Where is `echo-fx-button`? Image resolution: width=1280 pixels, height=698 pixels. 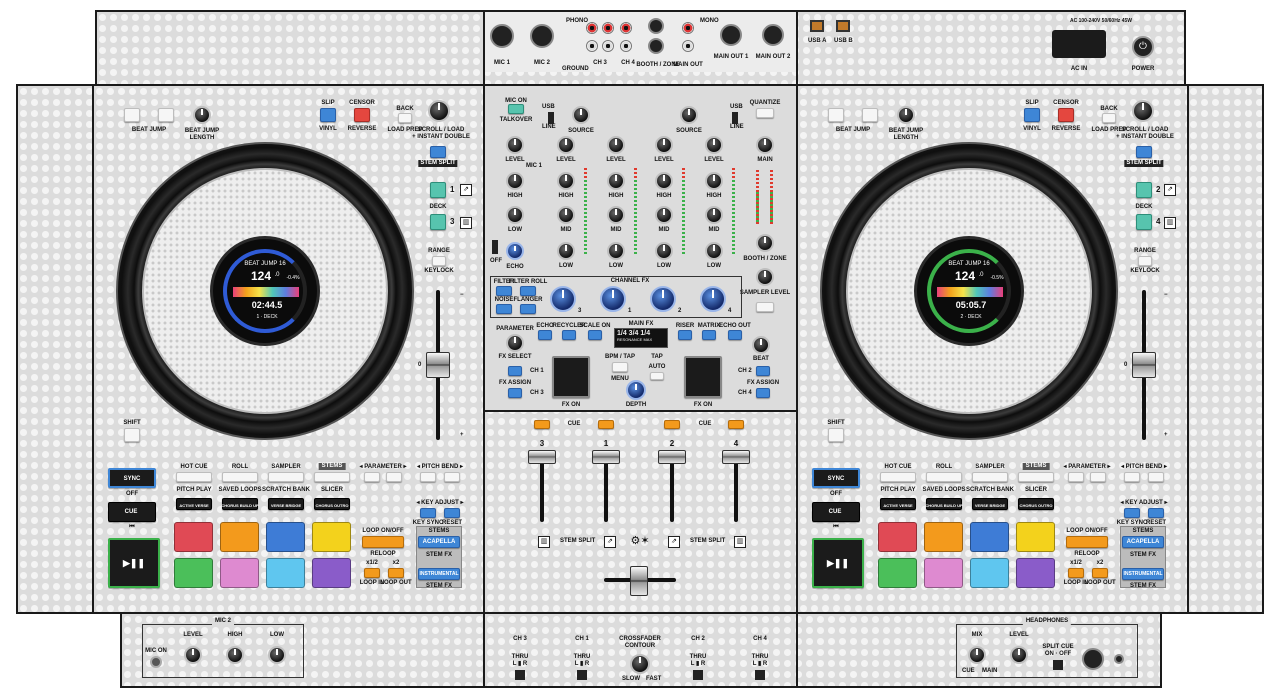
echo-fx-button is located at coordinates (545, 335).